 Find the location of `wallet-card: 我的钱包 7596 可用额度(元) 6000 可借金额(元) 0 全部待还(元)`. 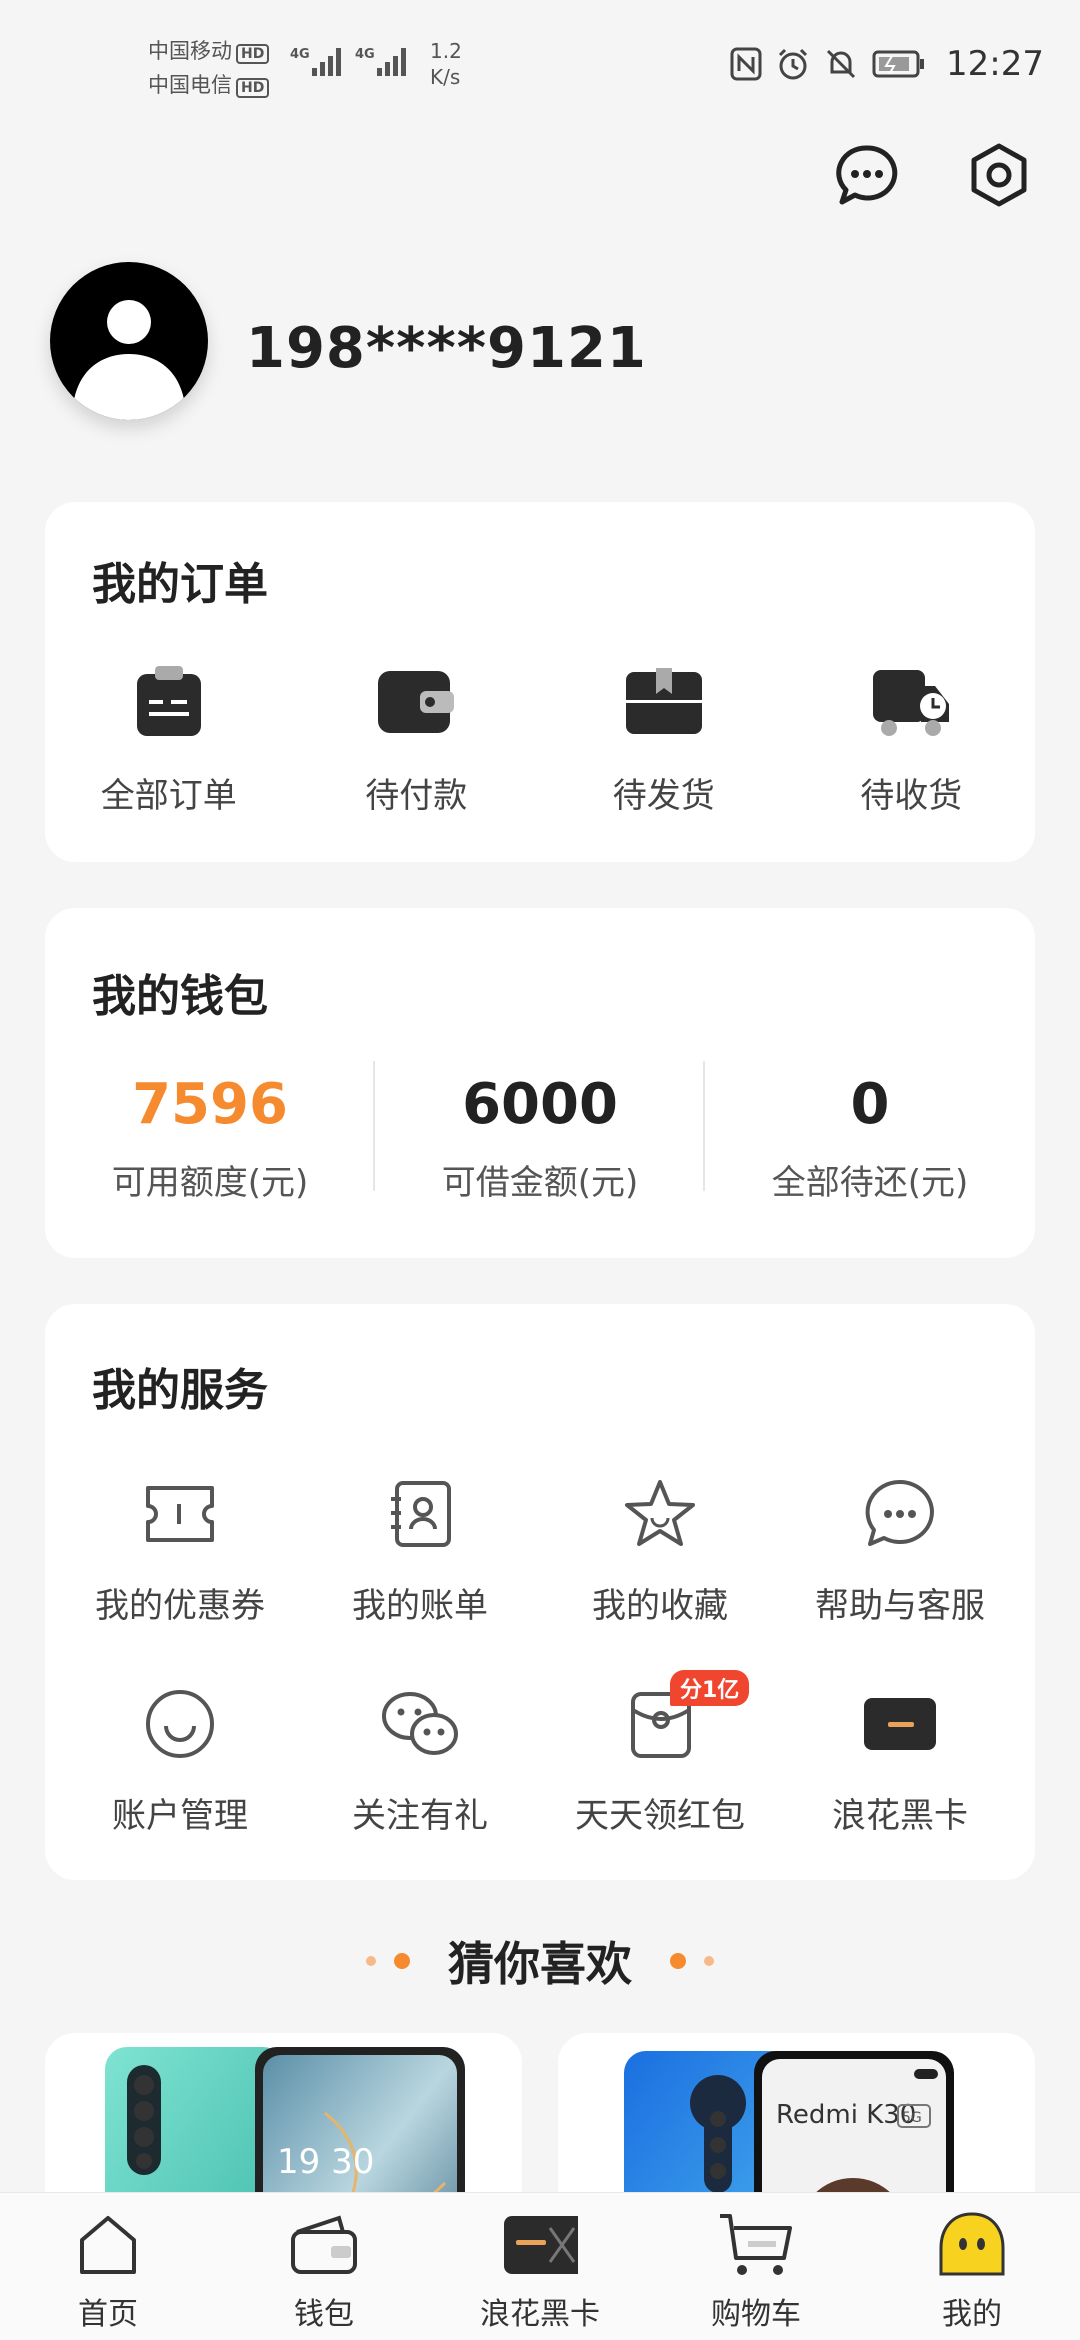

wallet-card: 我的钱包 7596 可用额度(元) 6000 可借金额(元) 0 全部待还(元) is located at coordinates (540, 1083).